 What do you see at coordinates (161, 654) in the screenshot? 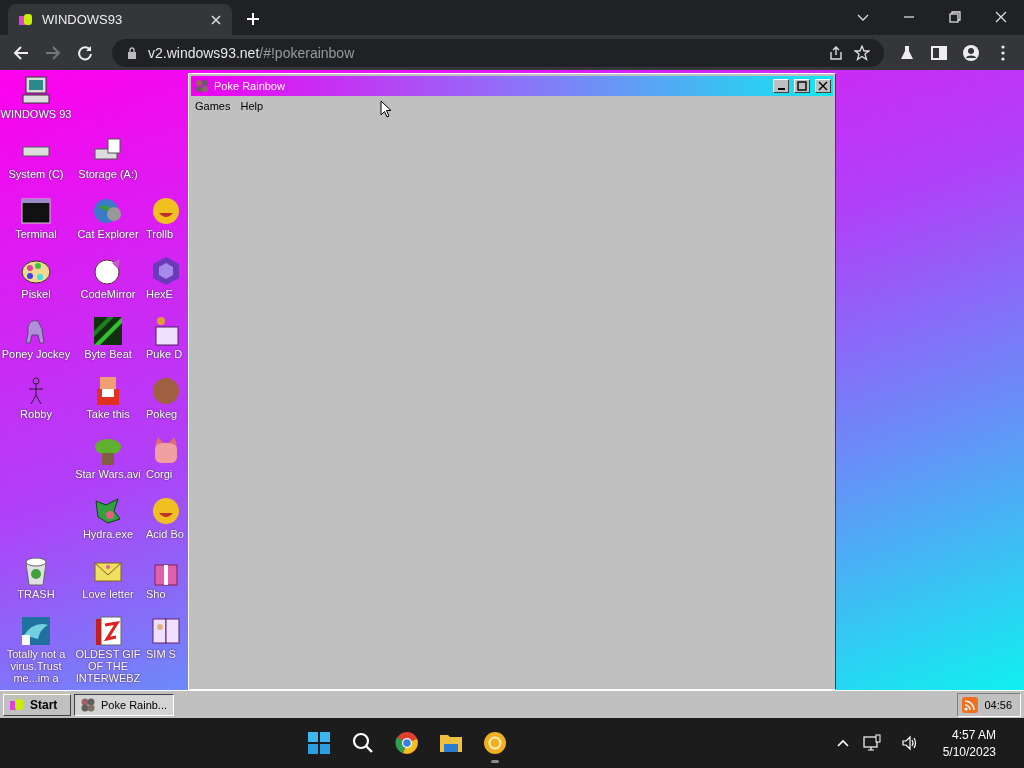
I see `icon-label: SIM S` at bounding box center [161, 654].